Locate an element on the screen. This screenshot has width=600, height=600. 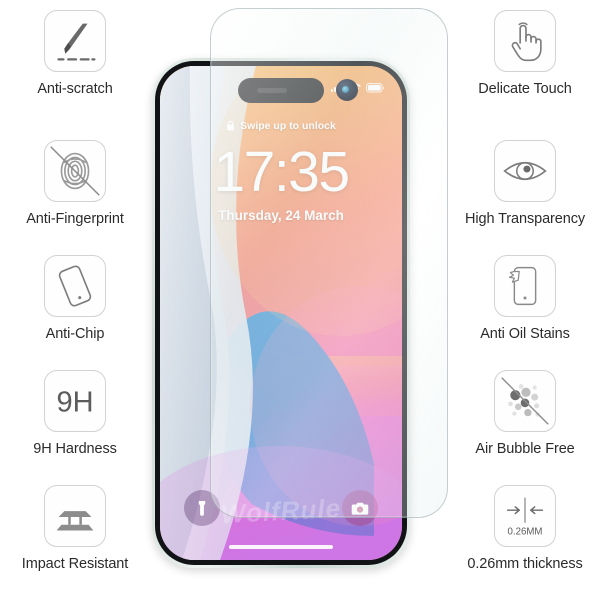
home-indicator is located at coordinates (281, 546).